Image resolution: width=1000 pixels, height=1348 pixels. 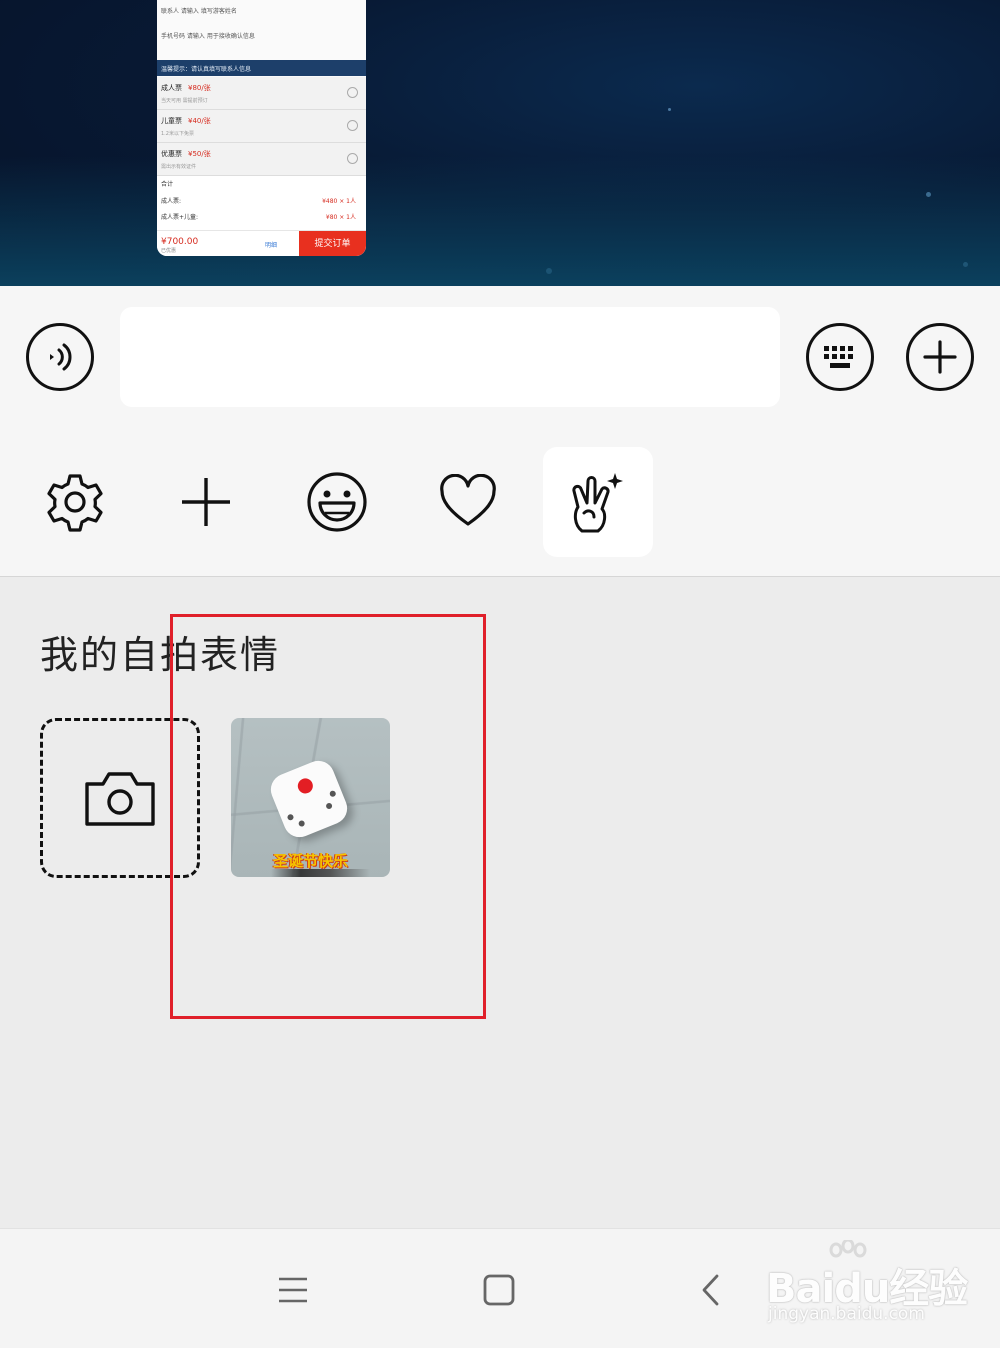 I want to click on settings-tool, so click(x=75, y=502).